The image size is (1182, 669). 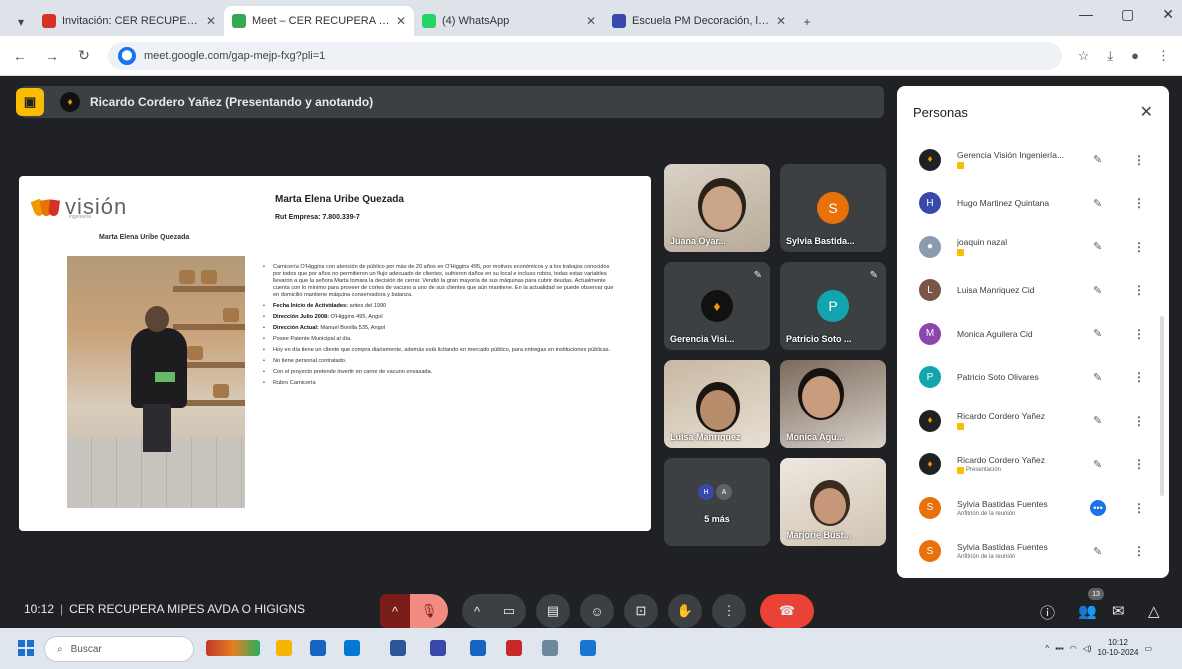 I want to click on bookmark-star-icon: ☆, so click(x=1084, y=56).